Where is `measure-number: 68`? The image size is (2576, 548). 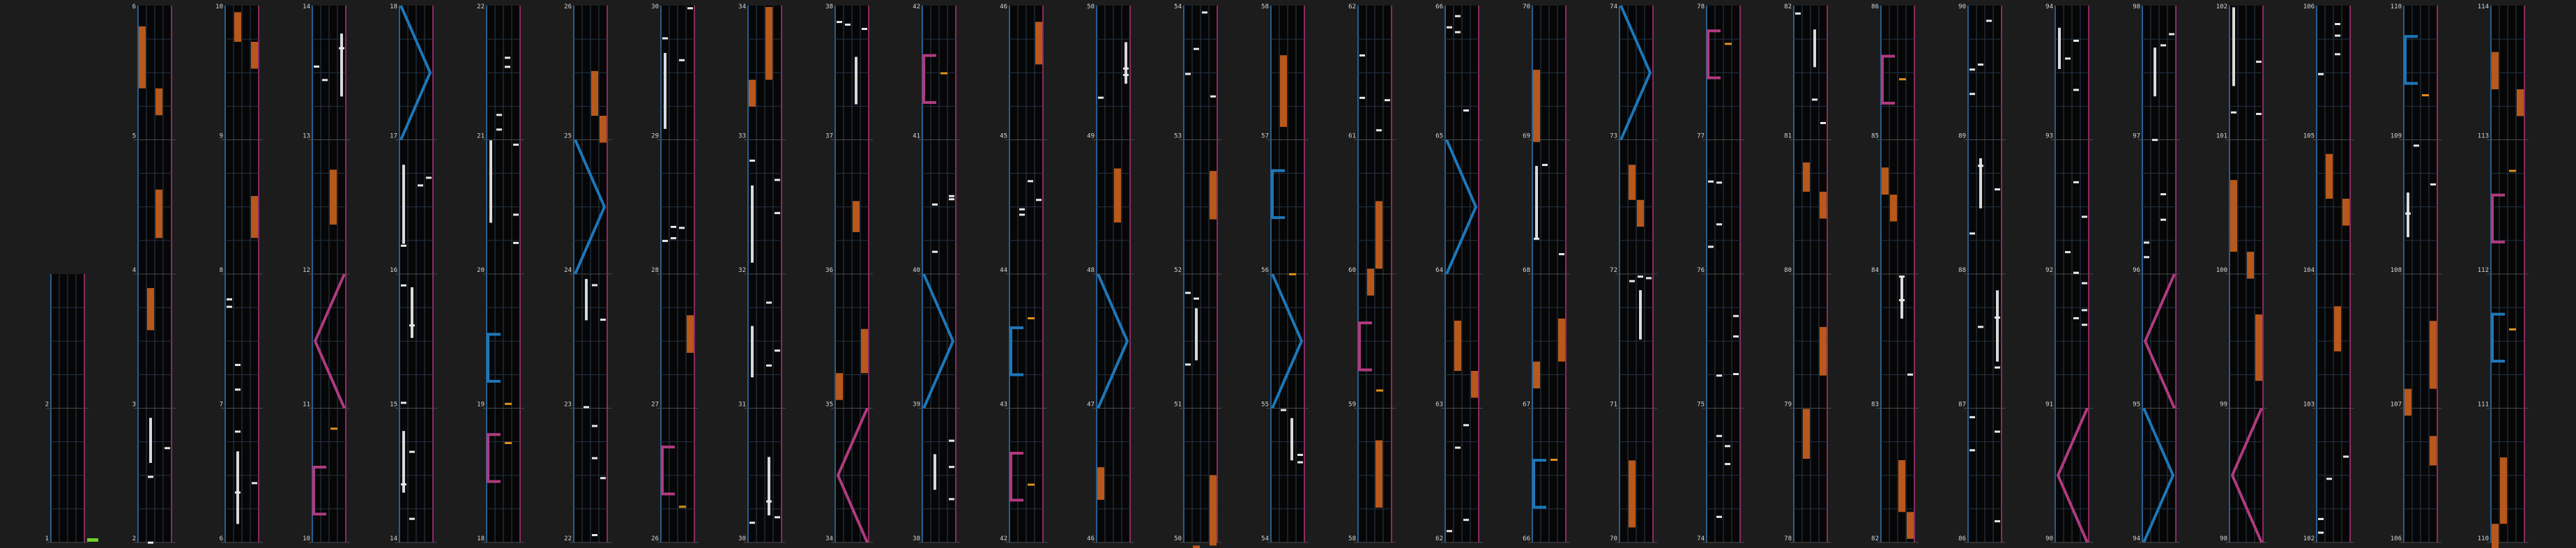 measure-number: 68 is located at coordinates (1527, 270).